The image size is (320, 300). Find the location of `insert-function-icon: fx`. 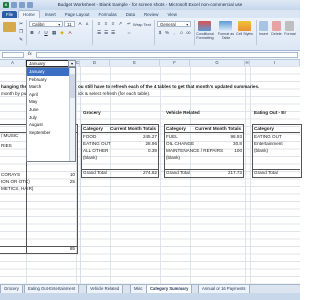

insert-function-icon: fx is located at coordinates (30, 55).